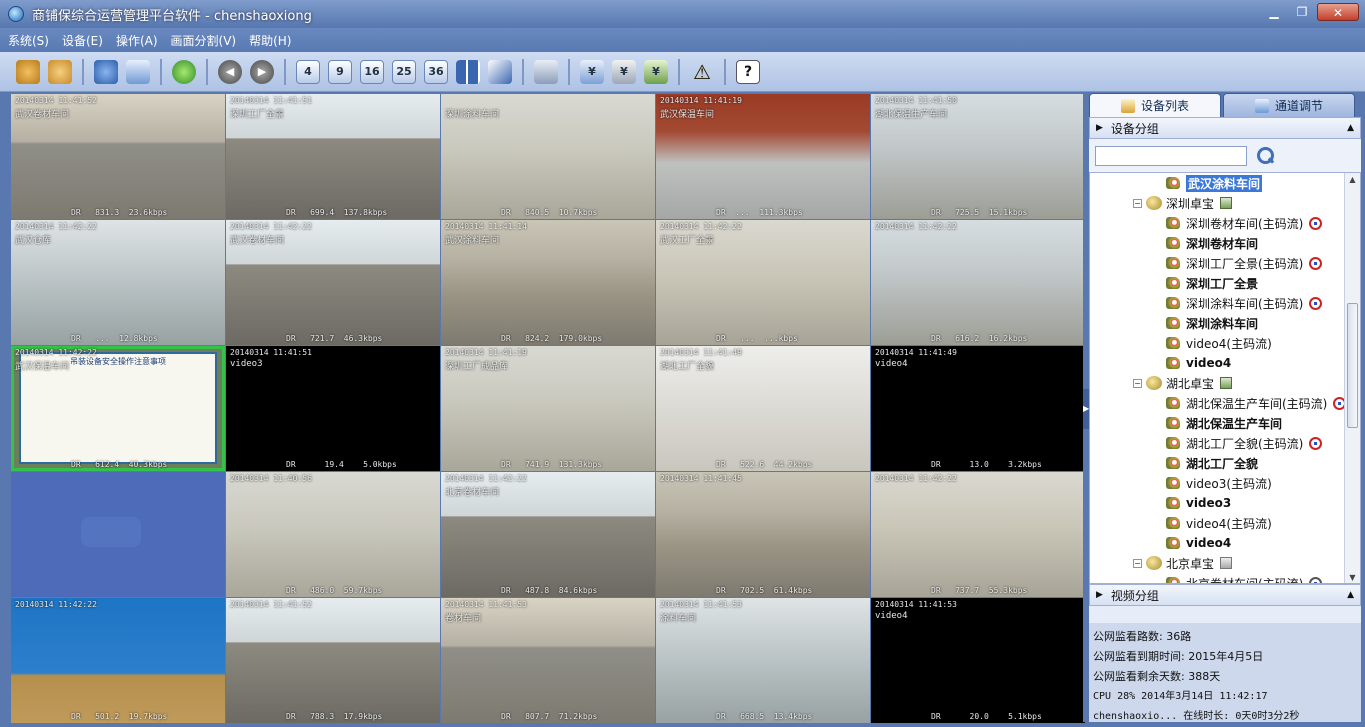 Image resolution: width=1365 pixels, height=727 pixels. What do you see at coordinates (1225, 243) in the screenshot?
I see `tree-channel: 深圳卷材车间` at bounding box center [1225, 243].